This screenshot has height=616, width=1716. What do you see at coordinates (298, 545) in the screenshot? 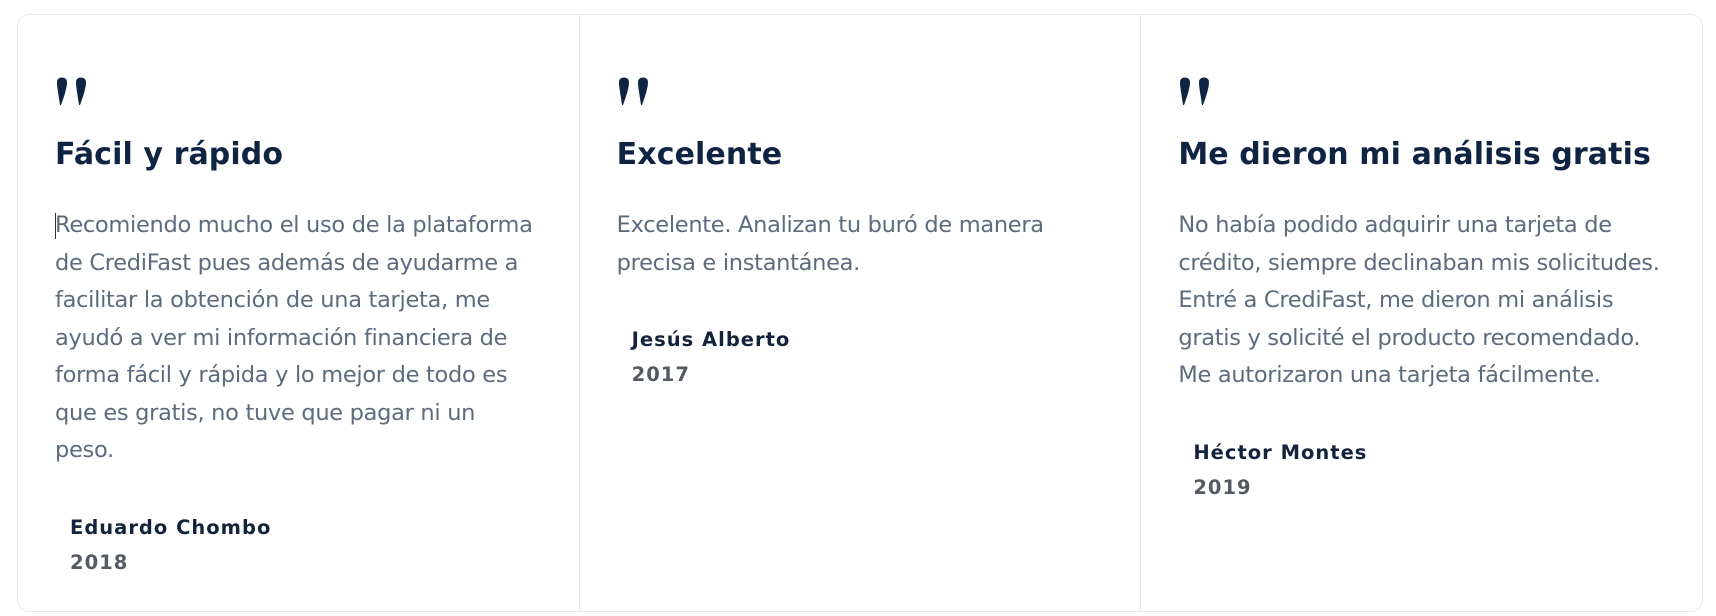
I see `testimonial-author: Eduardo Chombo 2018` at bounding box center [298, 545].